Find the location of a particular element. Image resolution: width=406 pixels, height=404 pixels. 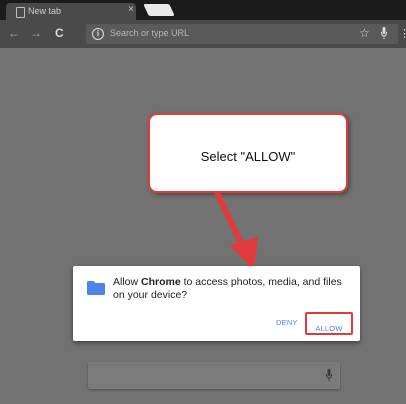

close-icon: × is located at coordinates (131, 10).